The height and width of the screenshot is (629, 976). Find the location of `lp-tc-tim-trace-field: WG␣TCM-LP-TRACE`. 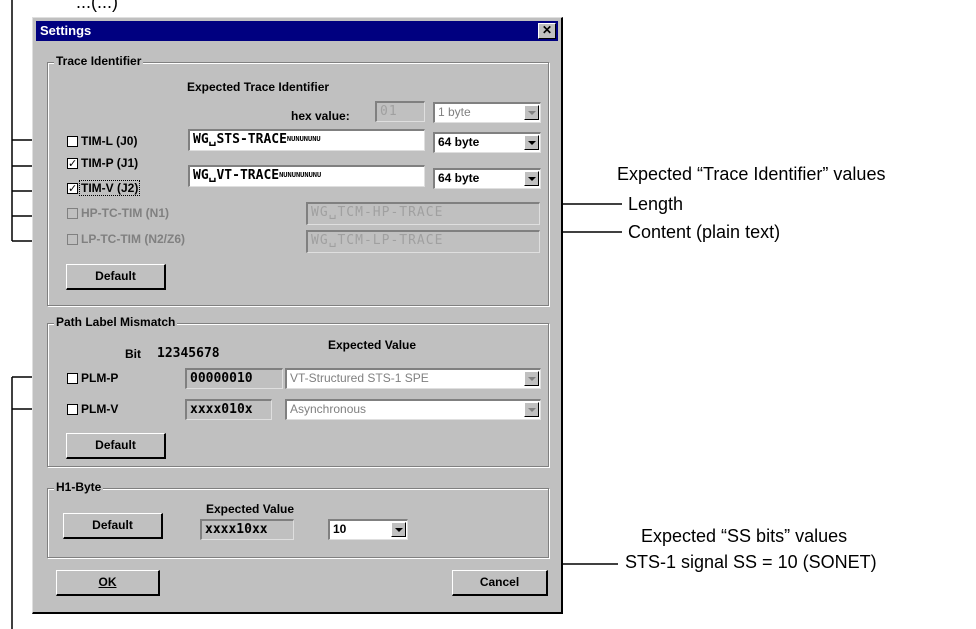

lp-tc-tim-trace-field: WG␣TCM-LP-TRACE is located at coordinates (423, 241).